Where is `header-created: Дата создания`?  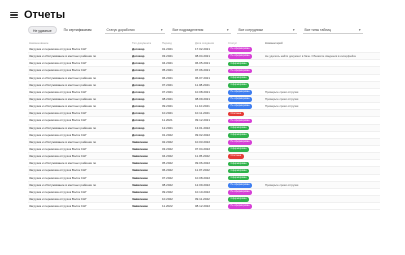
header-created: Дата создания is located at coordinates (211, 43).